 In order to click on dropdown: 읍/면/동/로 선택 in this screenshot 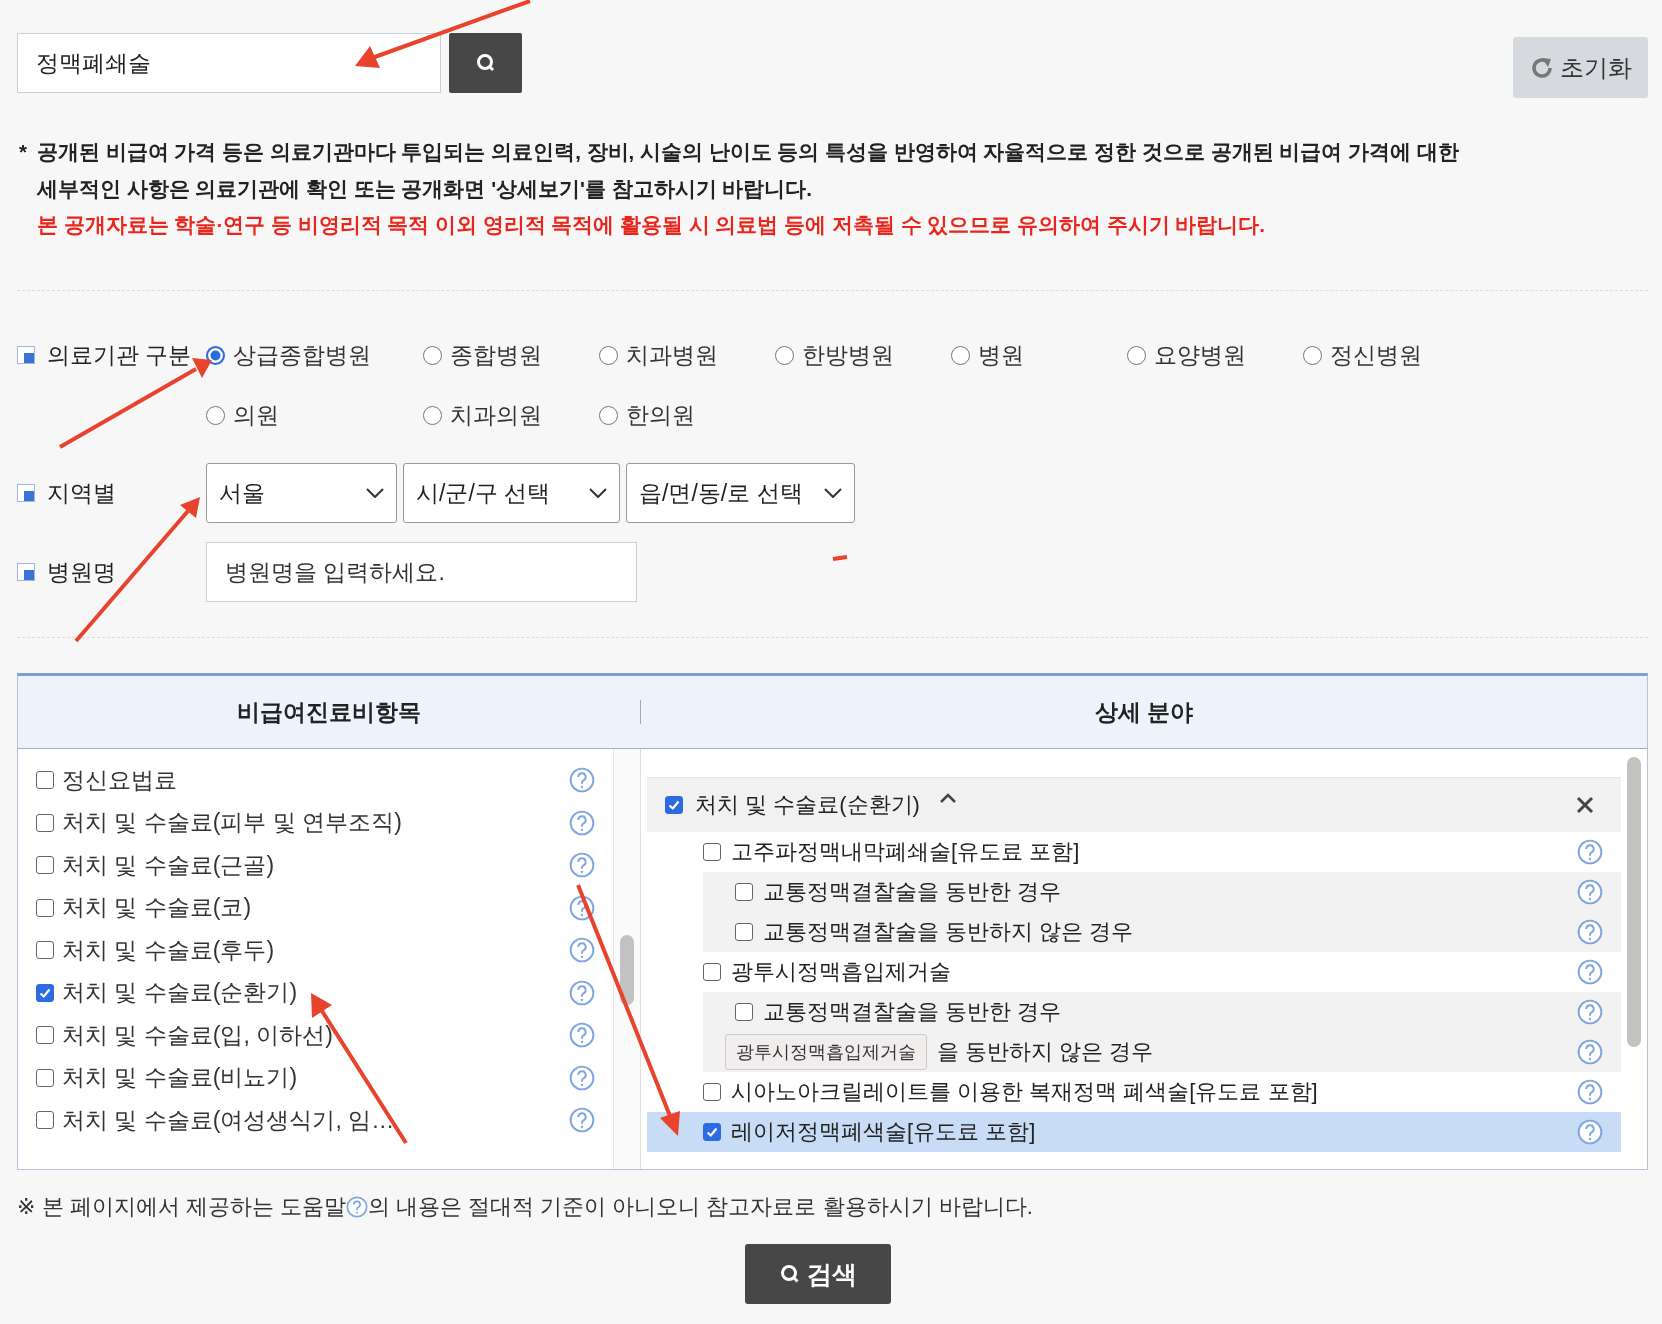, I will do `click(740, 493)`.